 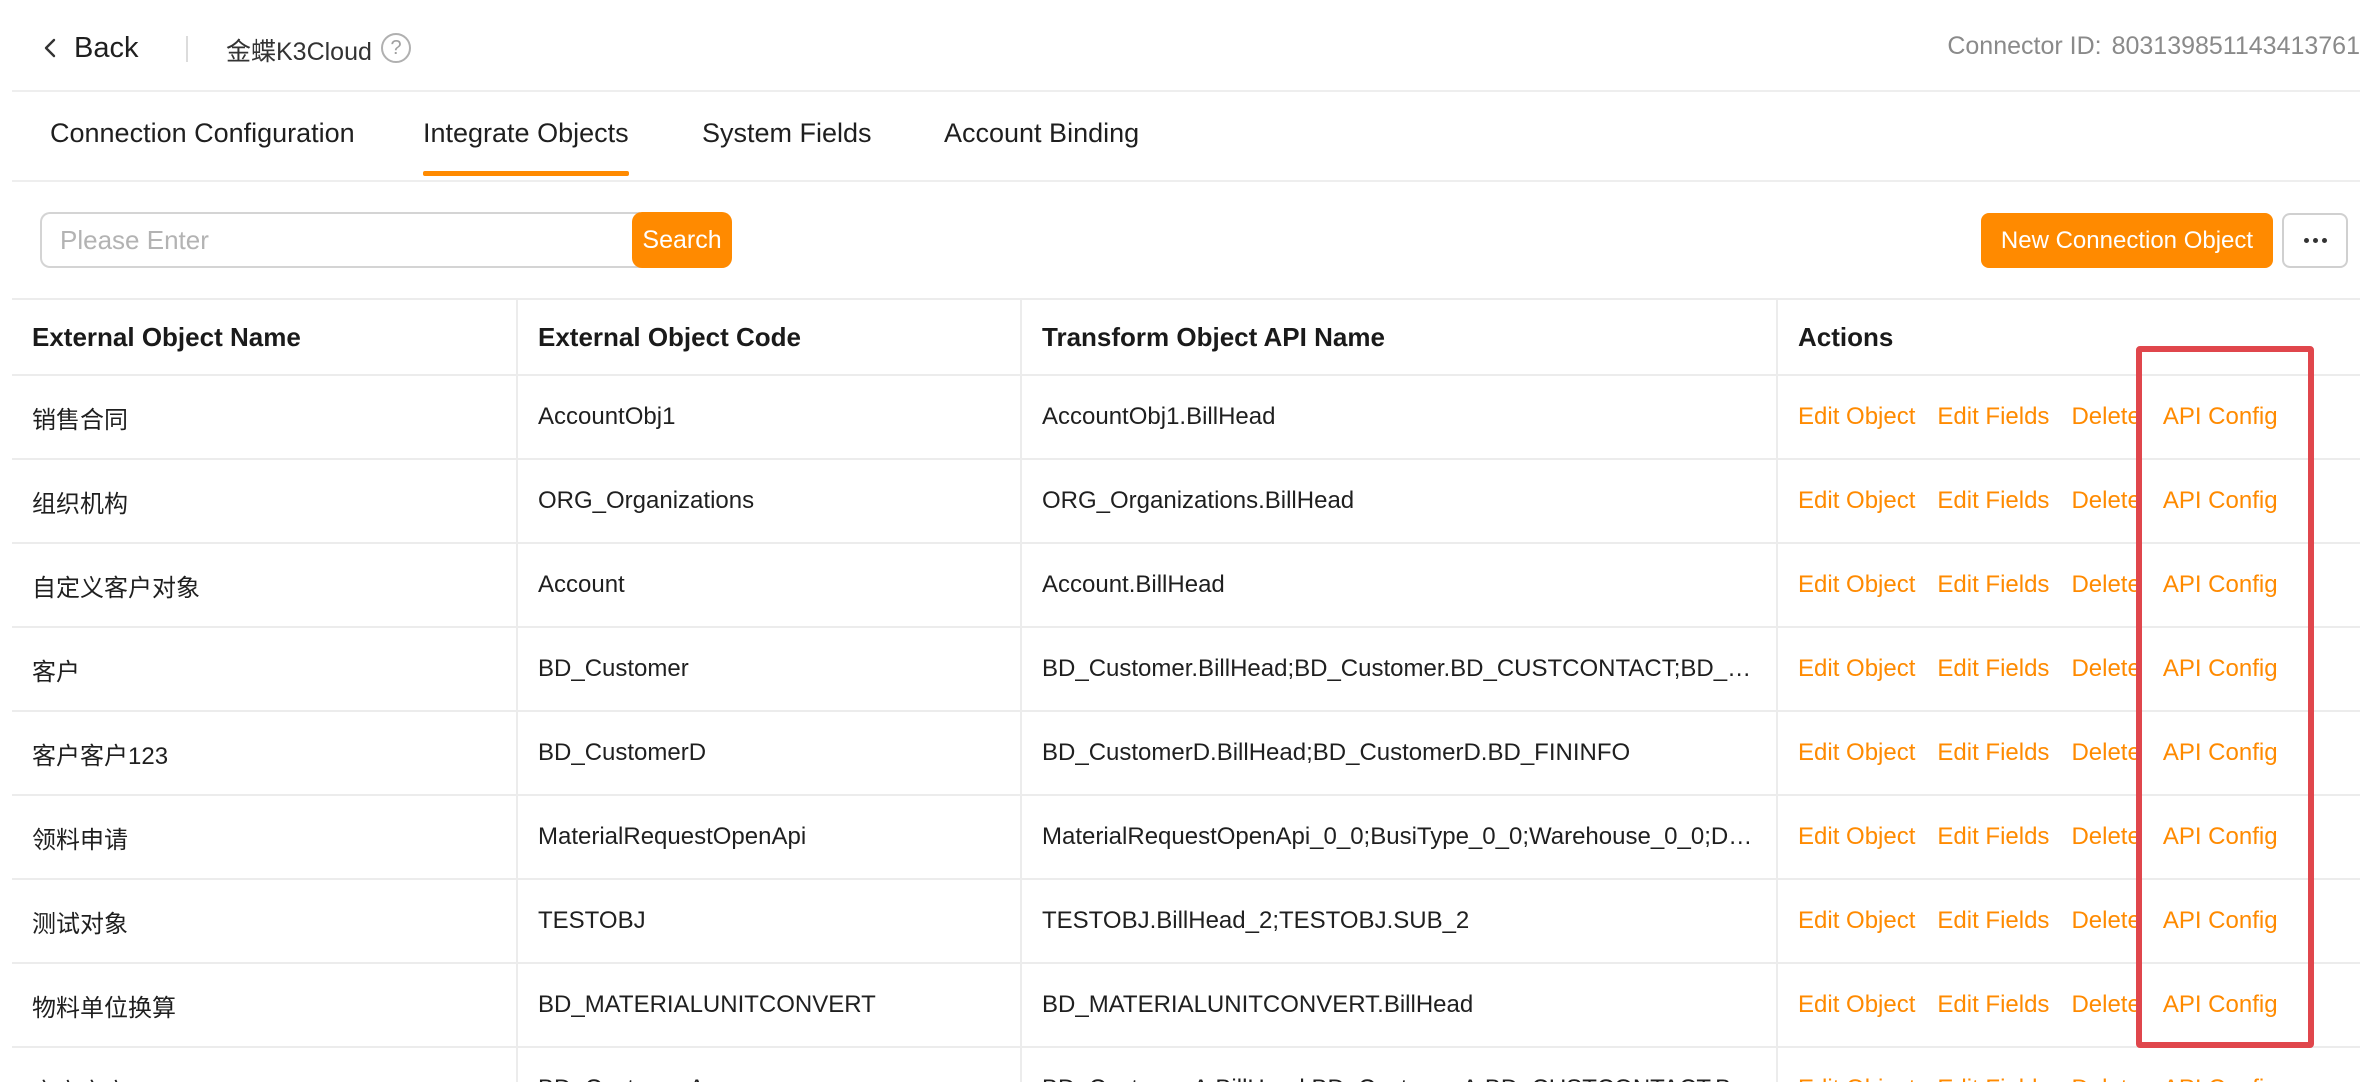 What do you see at coordinates (787, 133) in the screenshot?
I see `tab-system-fields: System Fields` at bounding box center [787, 133].